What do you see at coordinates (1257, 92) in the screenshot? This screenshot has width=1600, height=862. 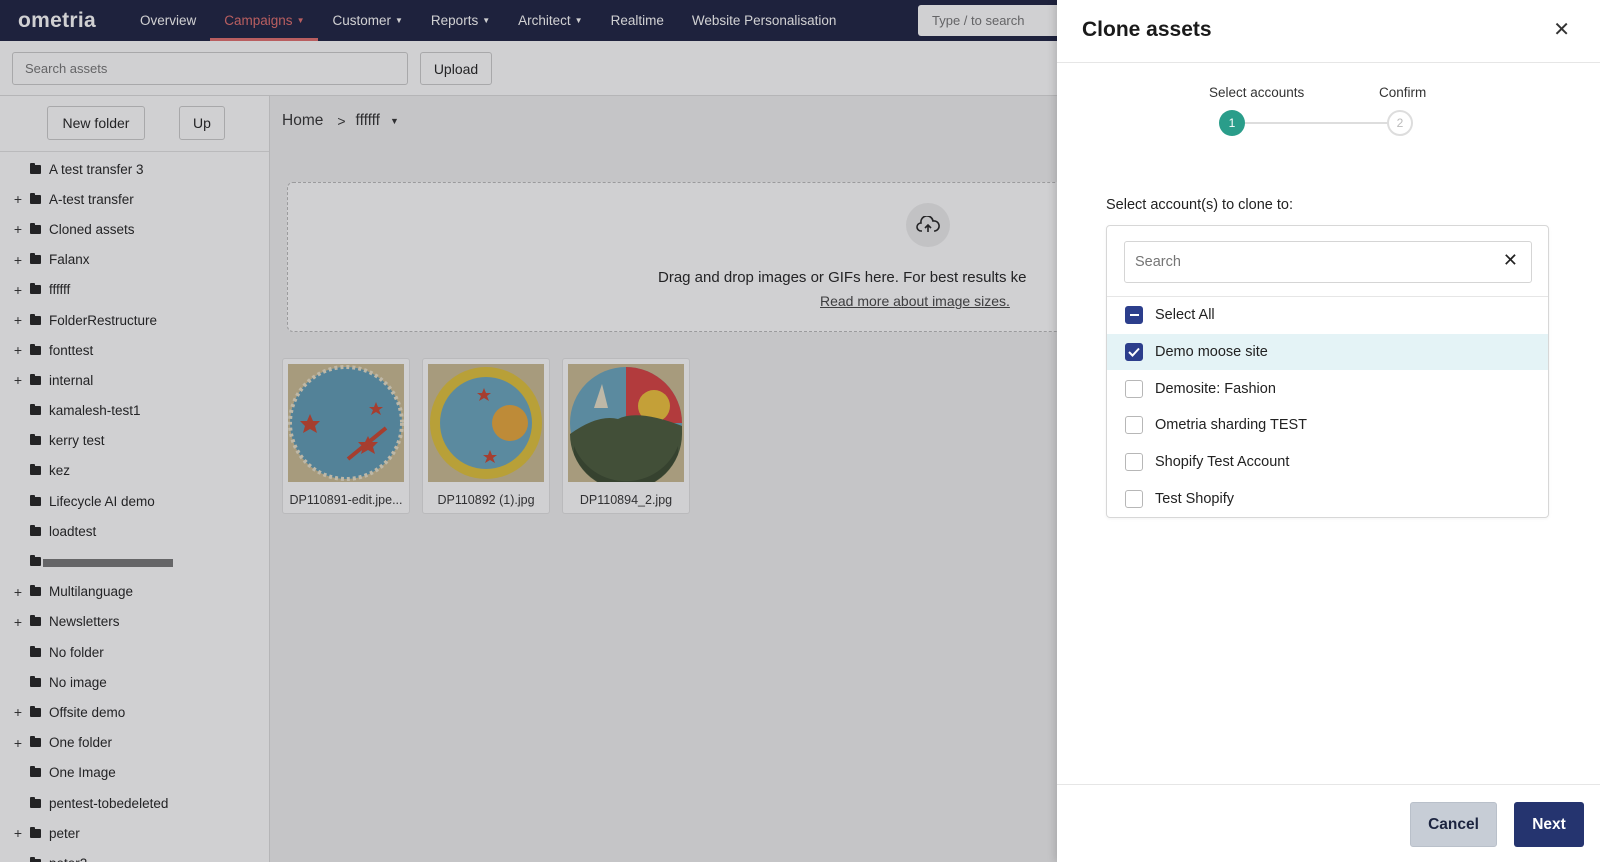 I see `step-label-select-accounts: Select accounts` at bounding box center [1257, 92].